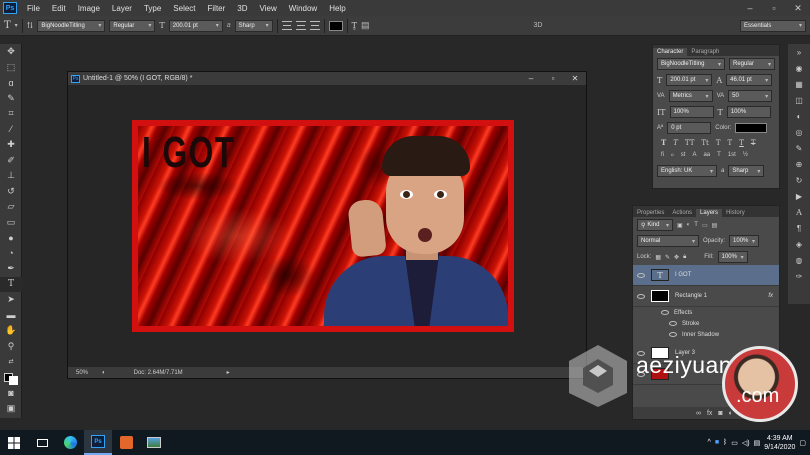 This screenshot has height=455, width=810. I want to click on effect-row-inner-shadow: Inner Shadow, so click(706, 334).